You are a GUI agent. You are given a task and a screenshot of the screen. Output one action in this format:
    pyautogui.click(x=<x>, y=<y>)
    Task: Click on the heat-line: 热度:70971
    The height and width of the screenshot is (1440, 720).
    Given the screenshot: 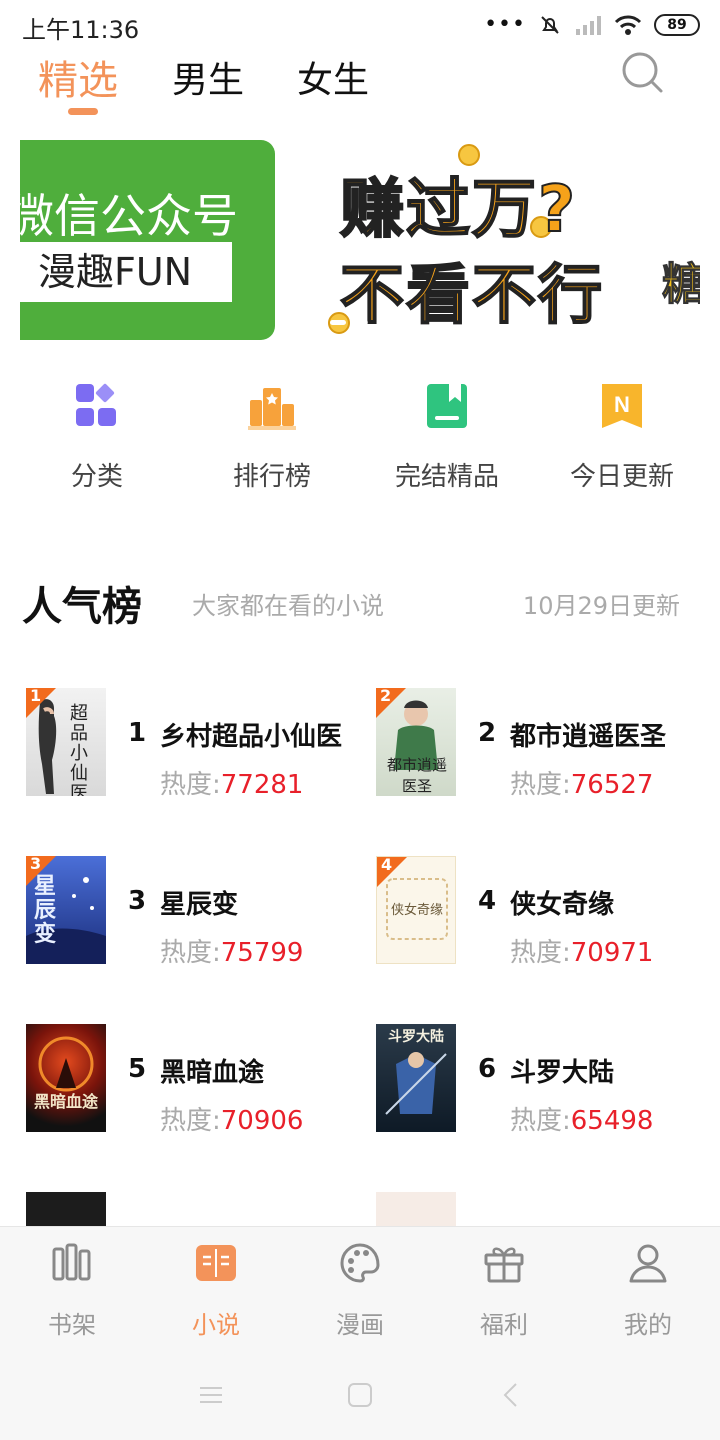 What is the action you would take?
    pyautogui.click(x=581, y=950)
    